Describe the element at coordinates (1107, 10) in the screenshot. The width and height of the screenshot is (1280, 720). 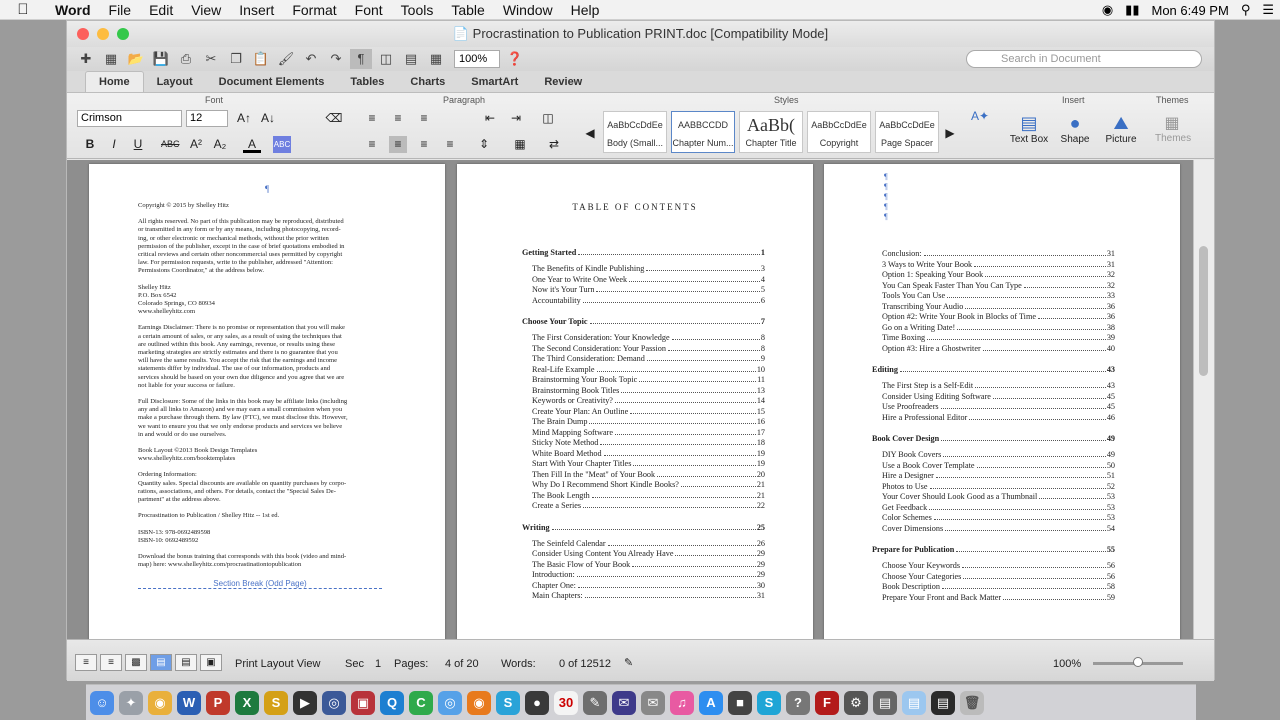
I see `wifi-icon: ◉` at that location.